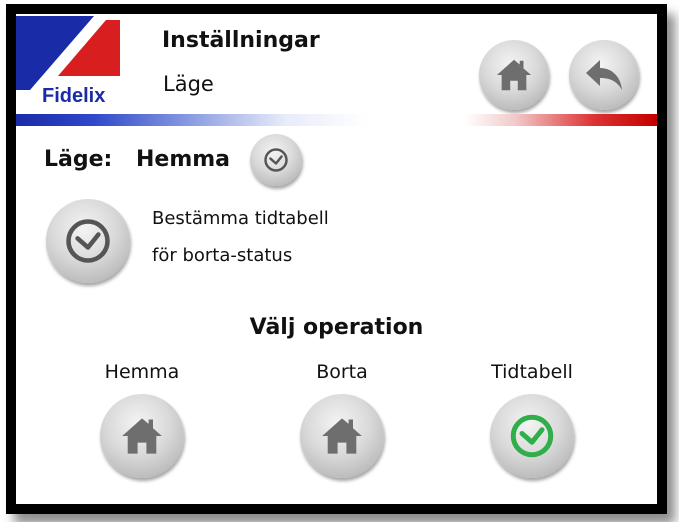 This screenshot has width=679, height=522. What do you see at coordinates (532, 372) in the screenshot?
I see `operation-label-tidtabell: Tidtabell` at bounding box center [532, 372].